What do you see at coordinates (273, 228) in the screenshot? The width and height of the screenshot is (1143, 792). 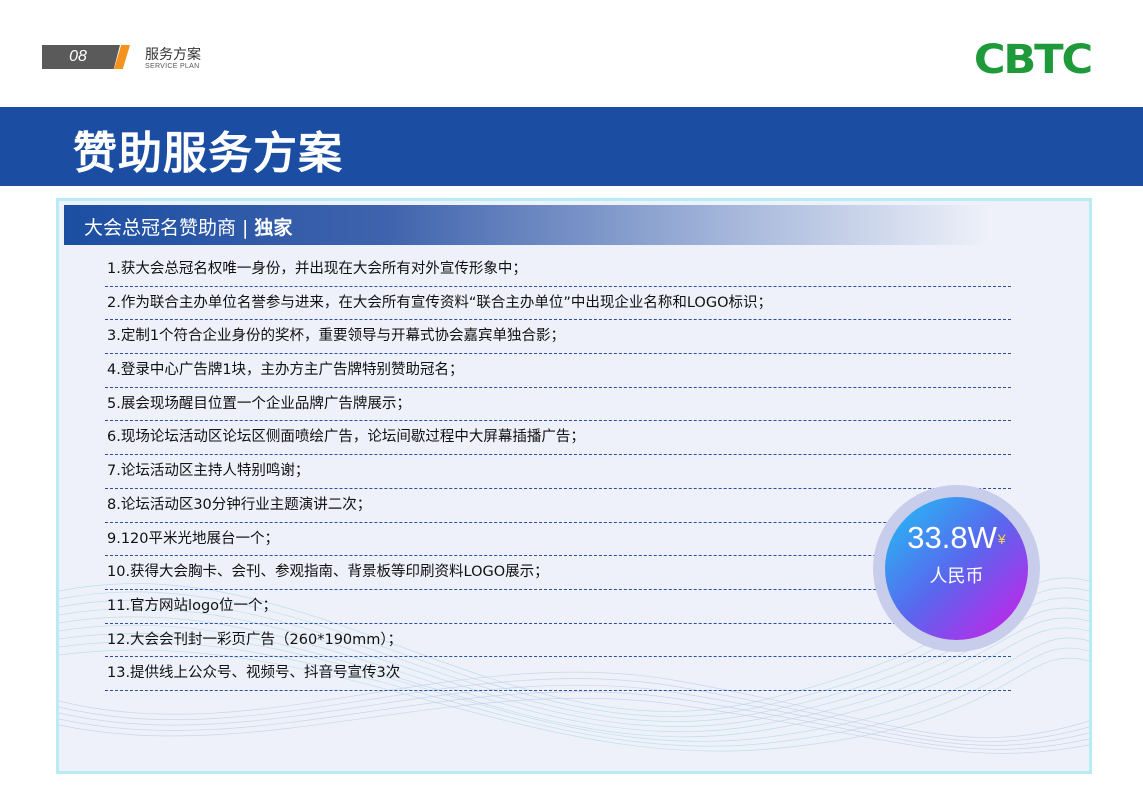 I see `card-heading-tag: 独家` at bounding box center [273, 228].